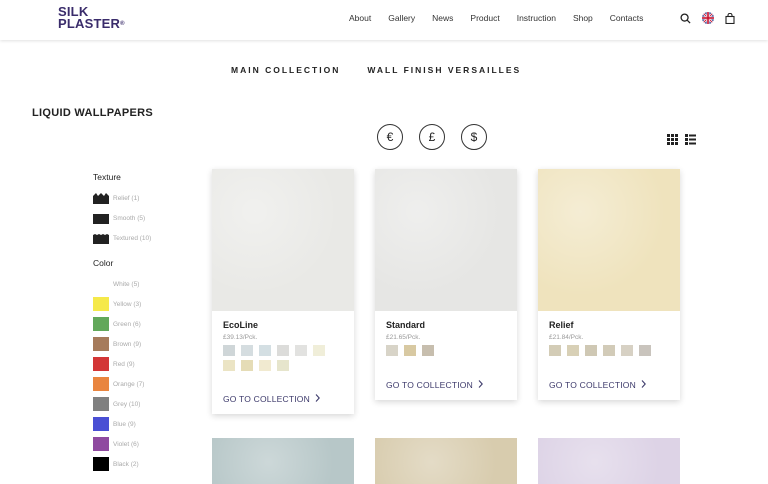  Describe the element at coordinates (432, 137) in the screenshot. I see `currency-pound-button: £` at that location.